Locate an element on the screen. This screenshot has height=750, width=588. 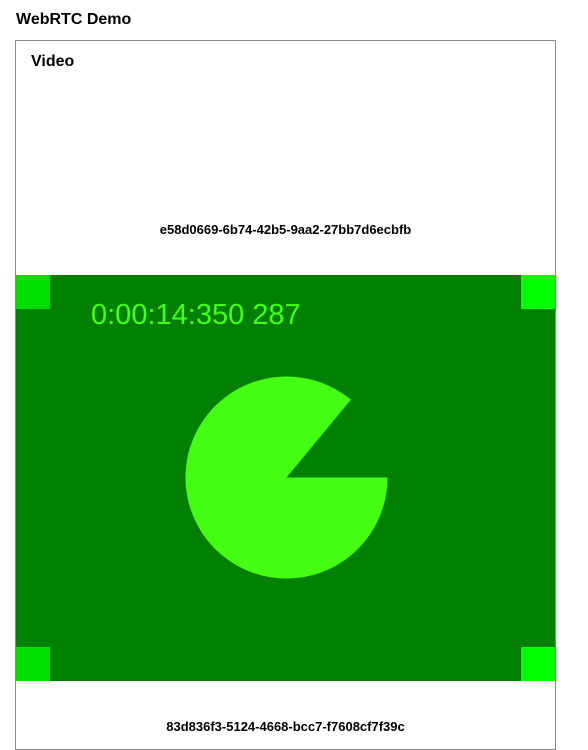
page-title: WebRTC Demo is located at coordinates (74, 19).